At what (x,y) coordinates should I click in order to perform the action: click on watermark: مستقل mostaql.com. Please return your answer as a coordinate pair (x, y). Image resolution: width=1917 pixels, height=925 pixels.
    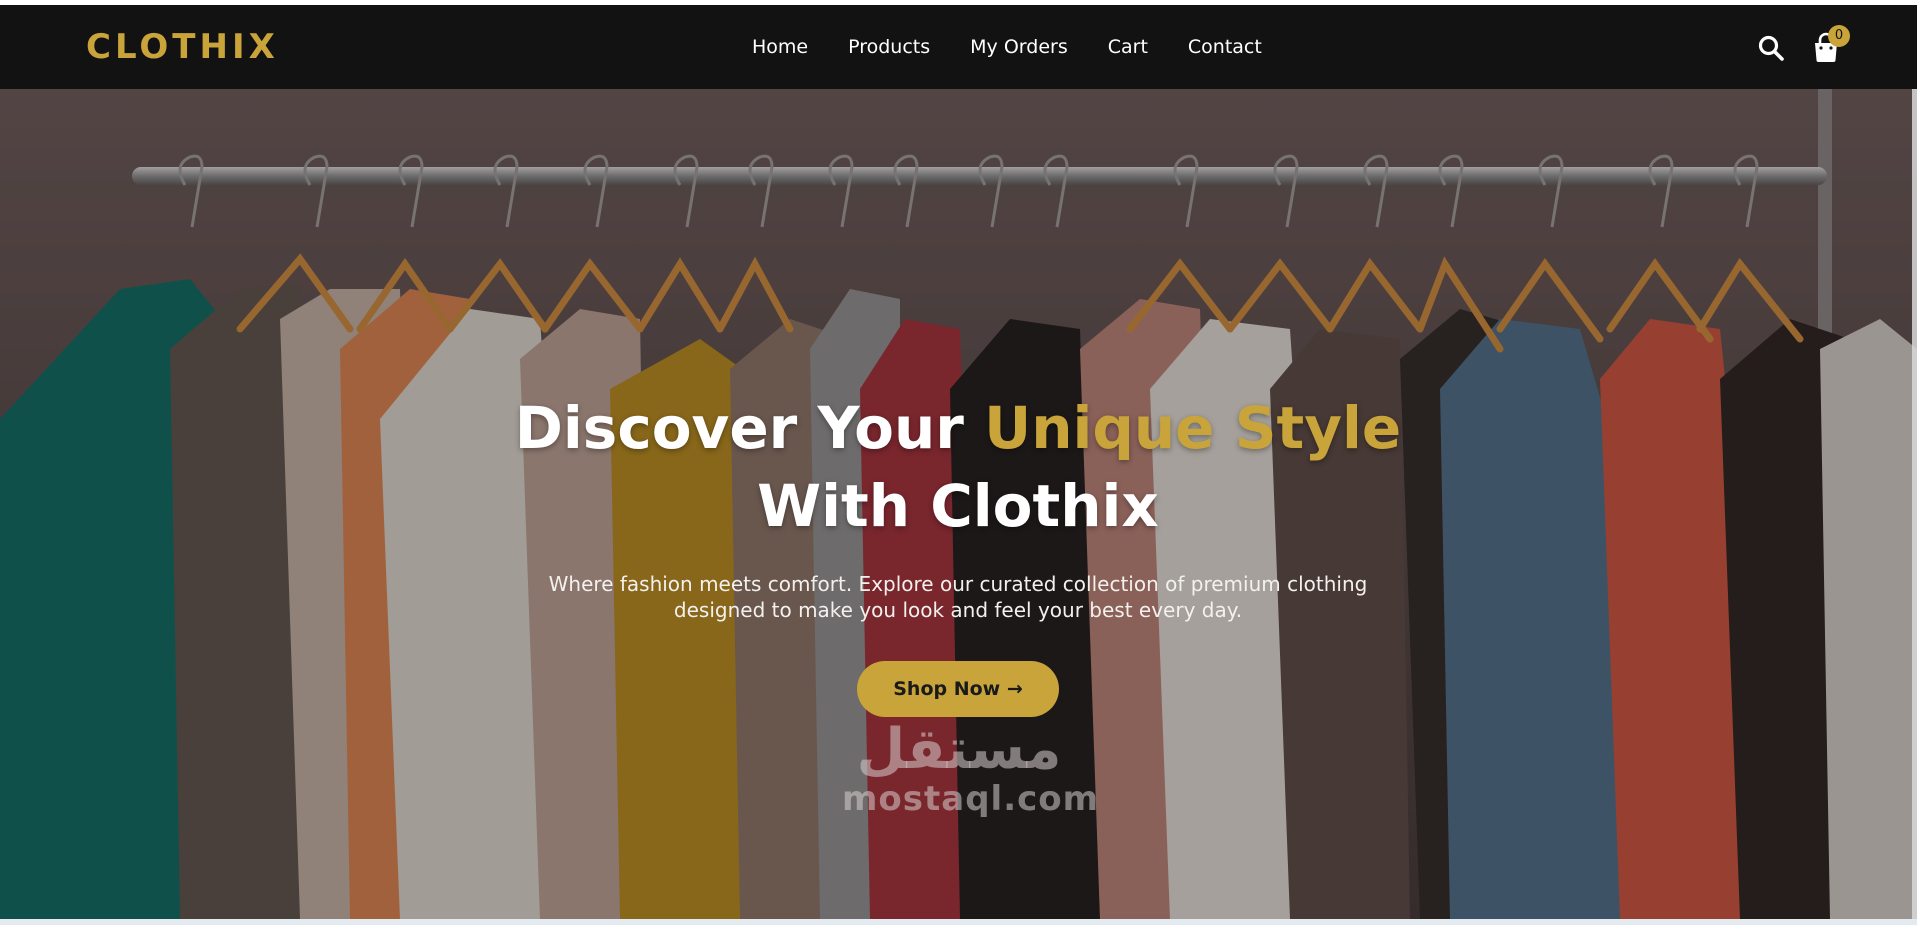
    Looking at the image, I should click on (971, 768).